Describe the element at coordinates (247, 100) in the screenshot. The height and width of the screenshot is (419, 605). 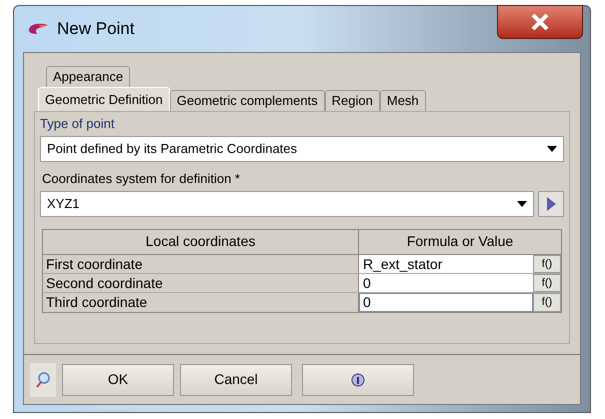
I see `tab: Geometric complements` at that location.